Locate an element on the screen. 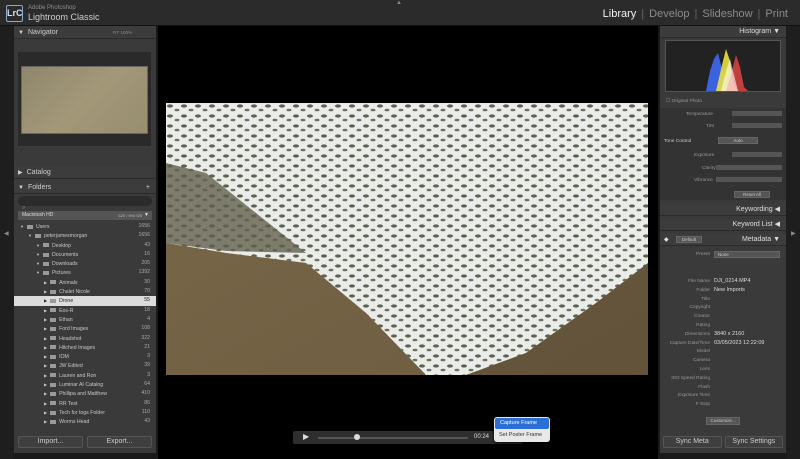 Image resolution: width=800 pixels, height=459 pixels. metadata-view-select: Default is located at coordinates (689, 239).